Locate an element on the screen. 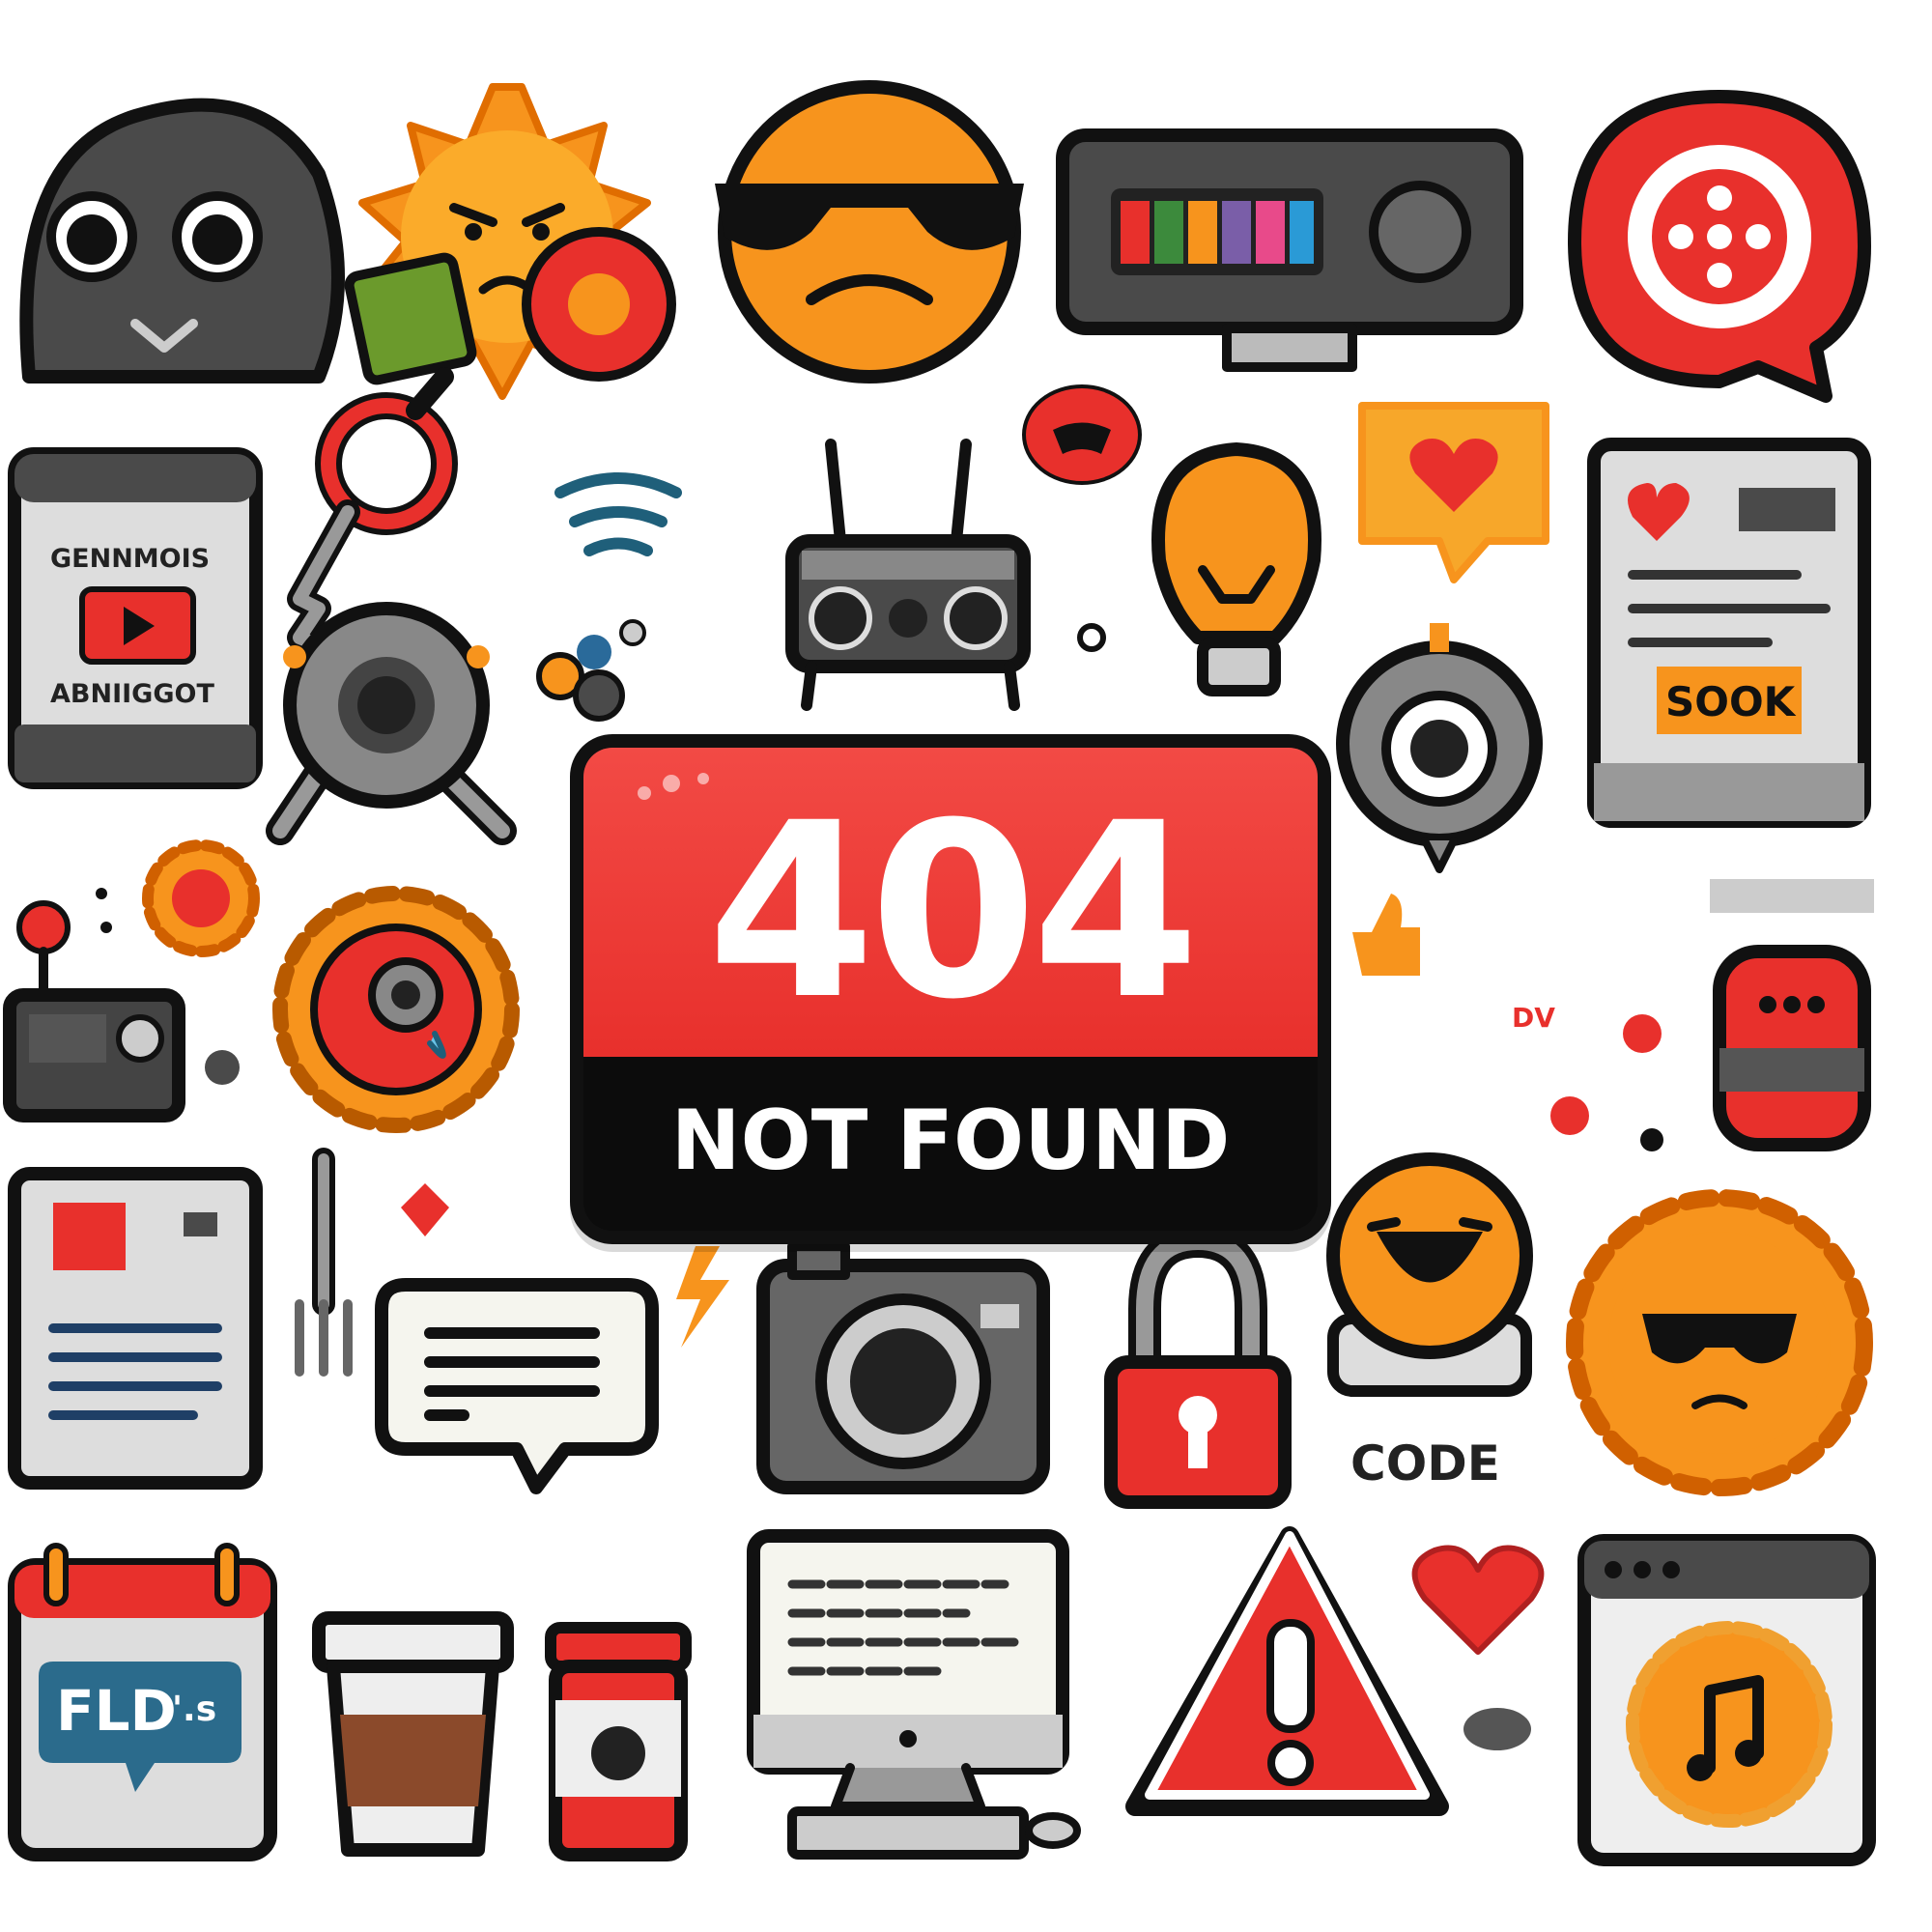  angry-blob-icon is located at coordinates (1082, 434).